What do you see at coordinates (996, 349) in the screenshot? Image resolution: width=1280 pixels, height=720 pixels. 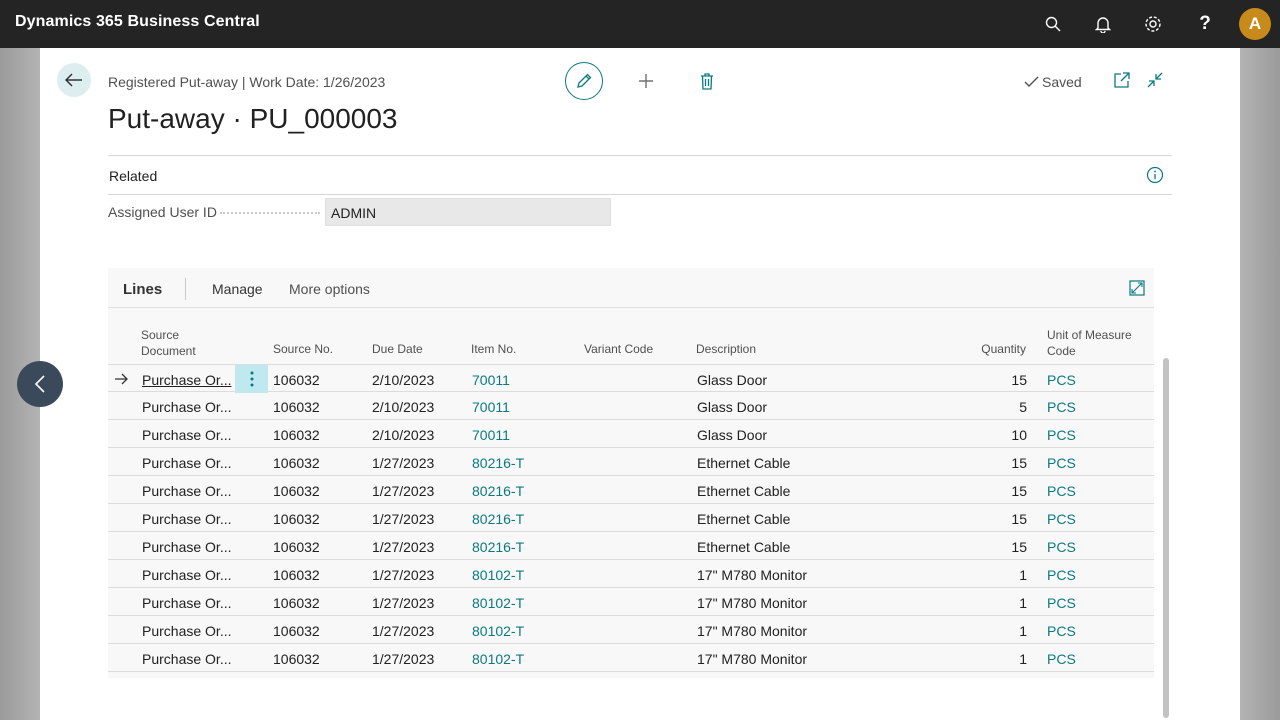 I see `col-header-quantity: Quantity` at bounding box center [996, 349].